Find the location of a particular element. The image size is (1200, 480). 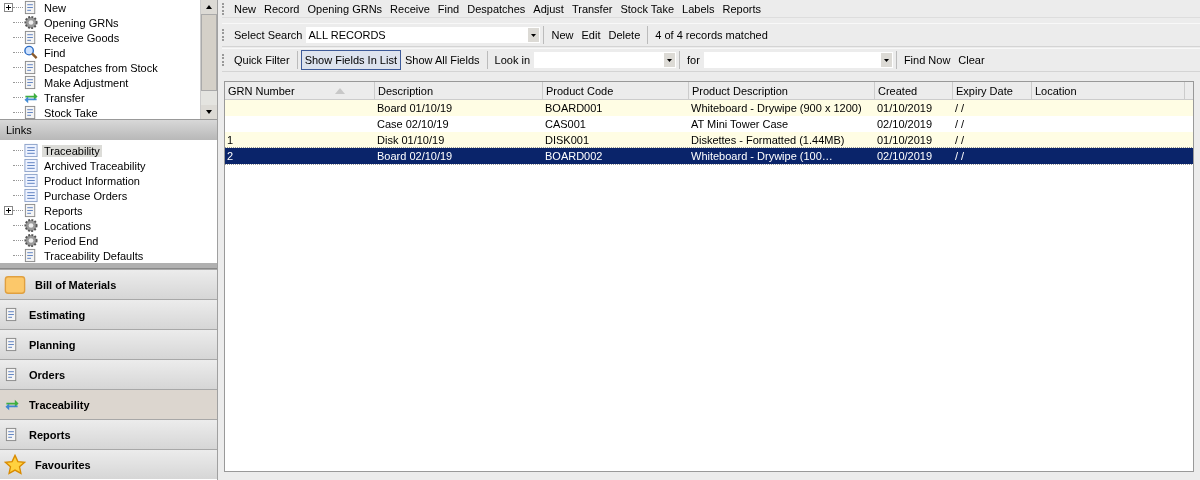

table-row: Board 01/10/19 BOARD001 Whiteboard - Drywipe (900 x 1200) 01/10/2019 / / is located at coordinates (709, 108).